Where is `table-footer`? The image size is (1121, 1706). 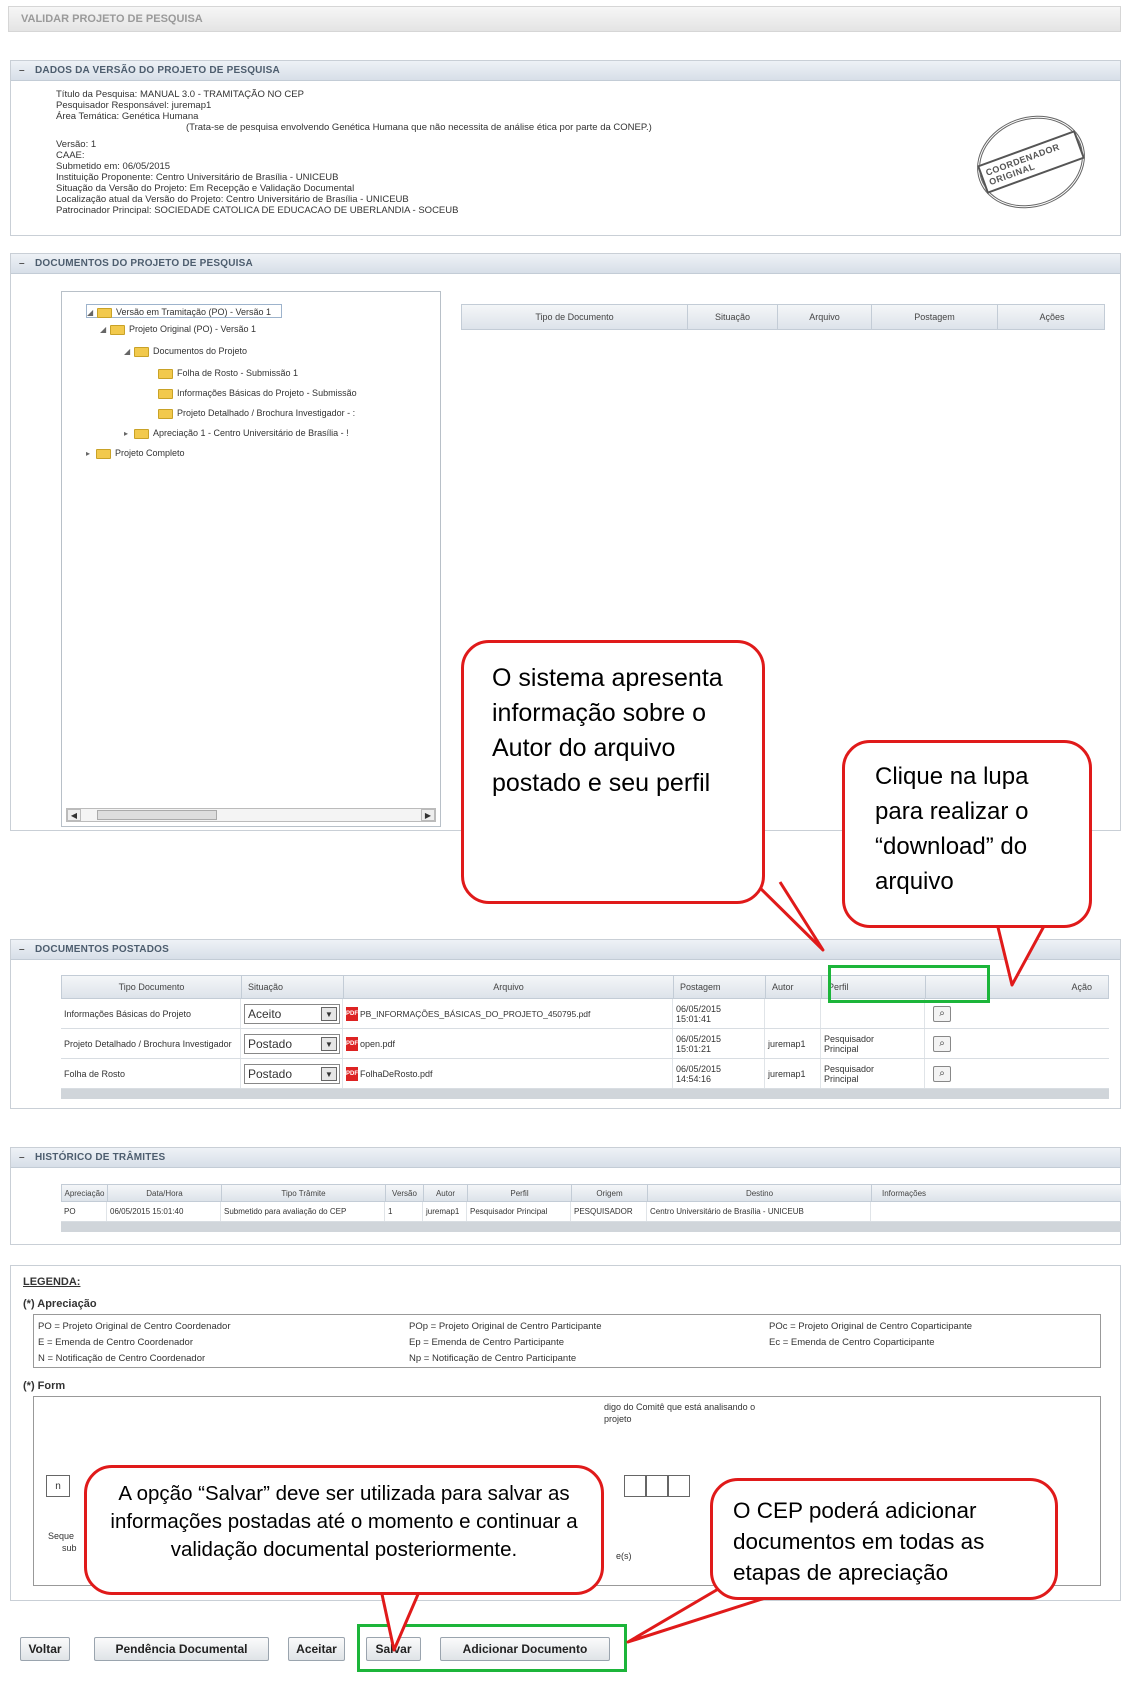
table-footer is located at coordinates (591, 1227).